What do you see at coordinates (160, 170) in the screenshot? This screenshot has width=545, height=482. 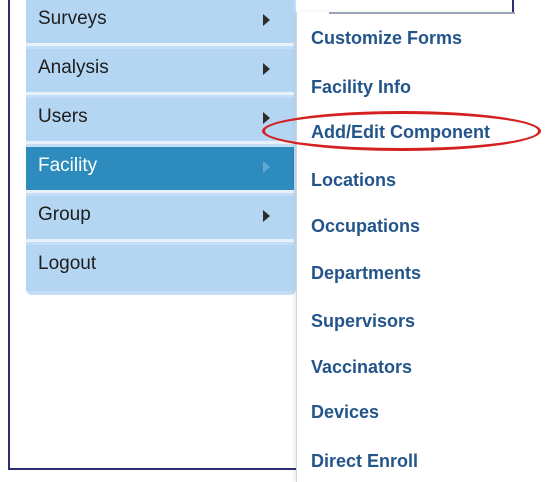 I see `menu-item-facility: Facility` at bounding box center [160, 170].